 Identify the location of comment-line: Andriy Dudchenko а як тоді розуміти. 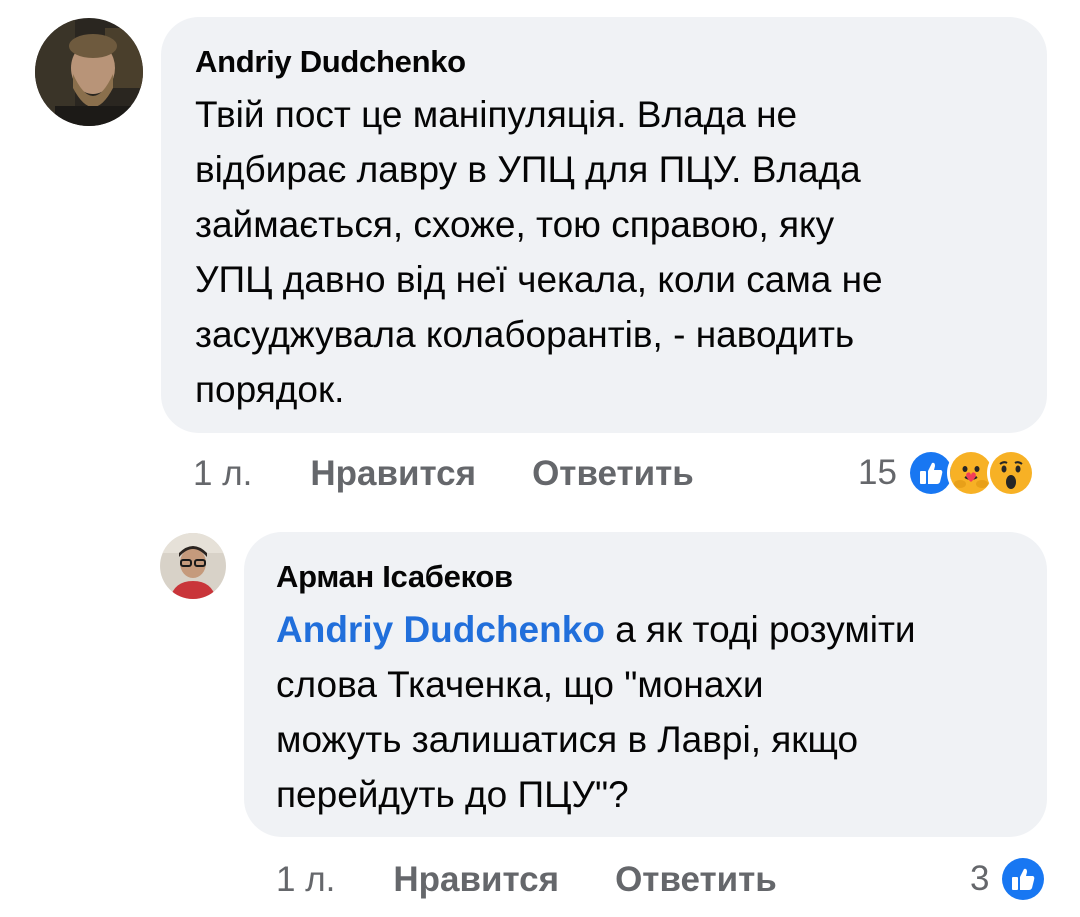
(645, 629).